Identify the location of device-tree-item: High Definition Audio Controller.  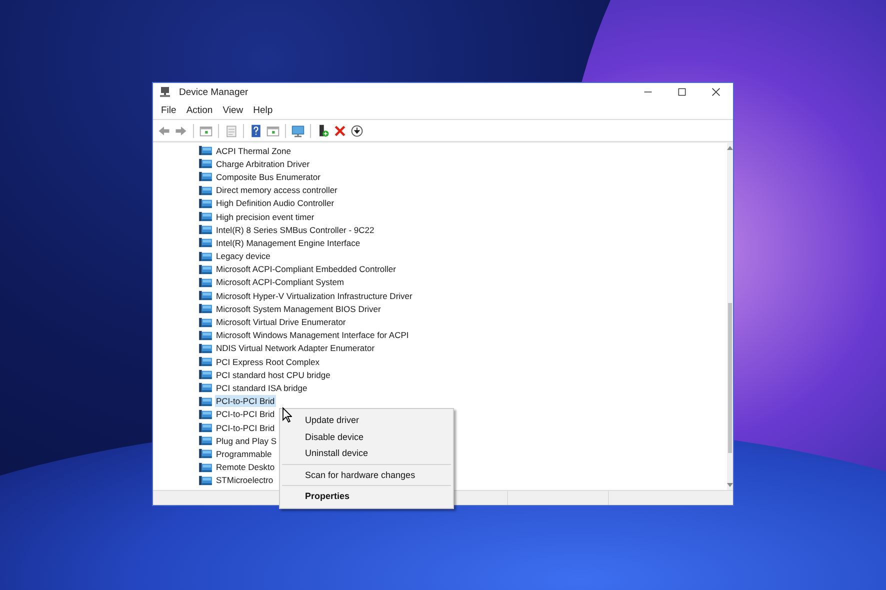
(275, 203).